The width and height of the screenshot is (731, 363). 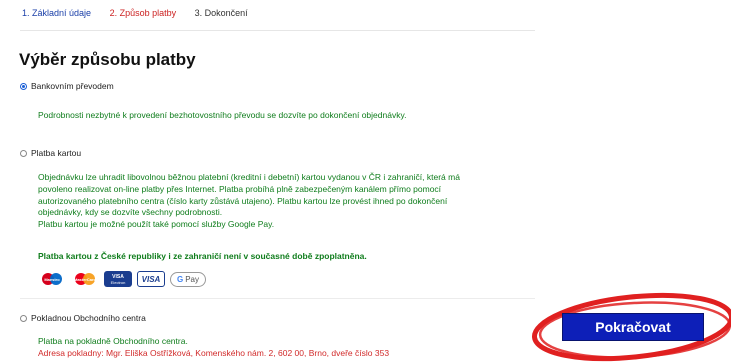 I want to click on cashier-desc-line: Platba na pokladně Obchodního centra., so click(x=113, y=341).